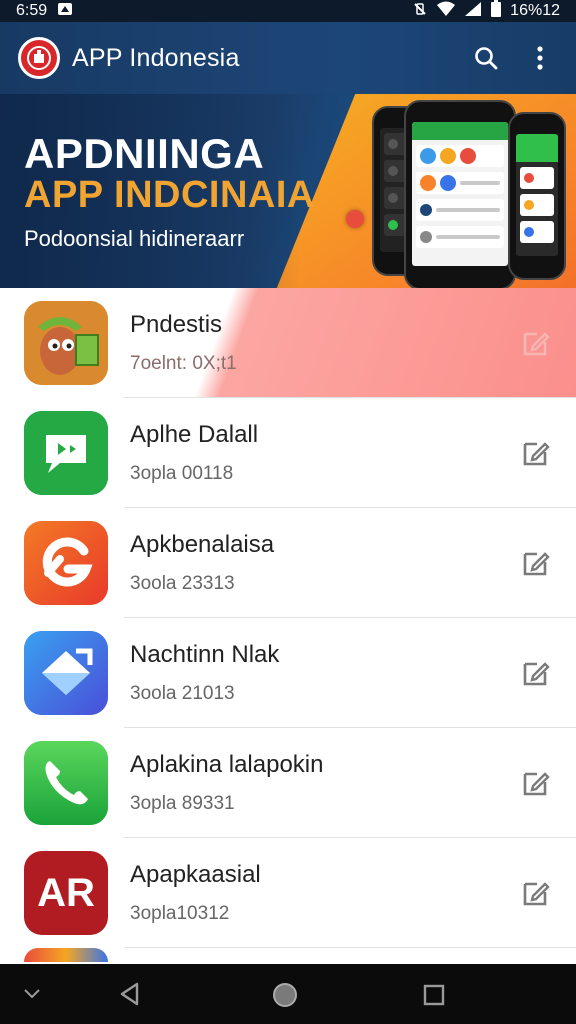  I want to click on search-button, so click(486, 58).